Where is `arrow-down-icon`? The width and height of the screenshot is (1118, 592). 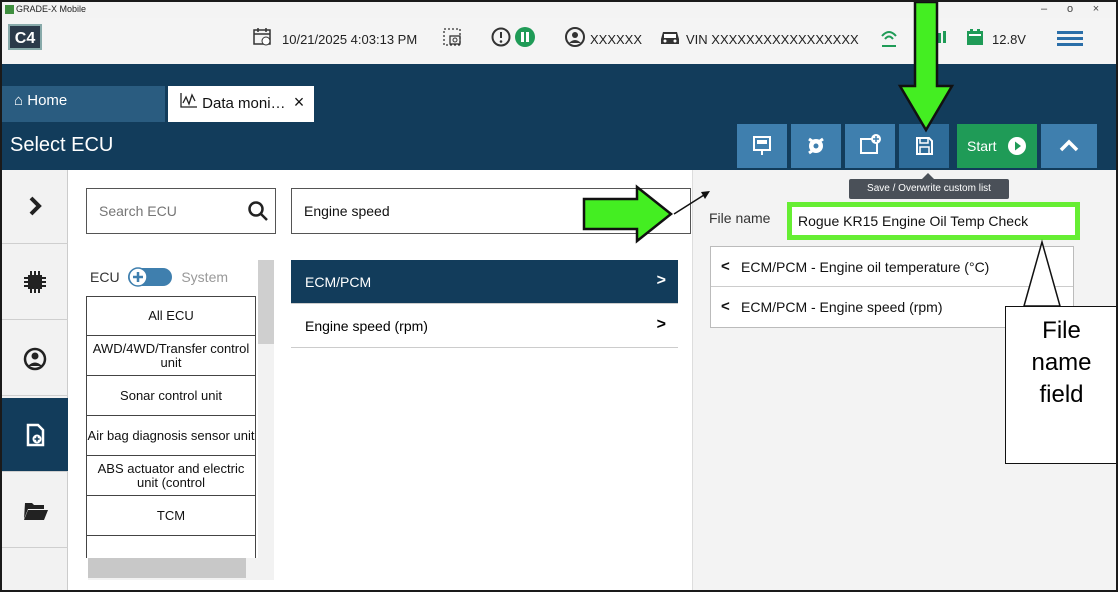 arrow-down-icon is located at coordinates (926, 67).